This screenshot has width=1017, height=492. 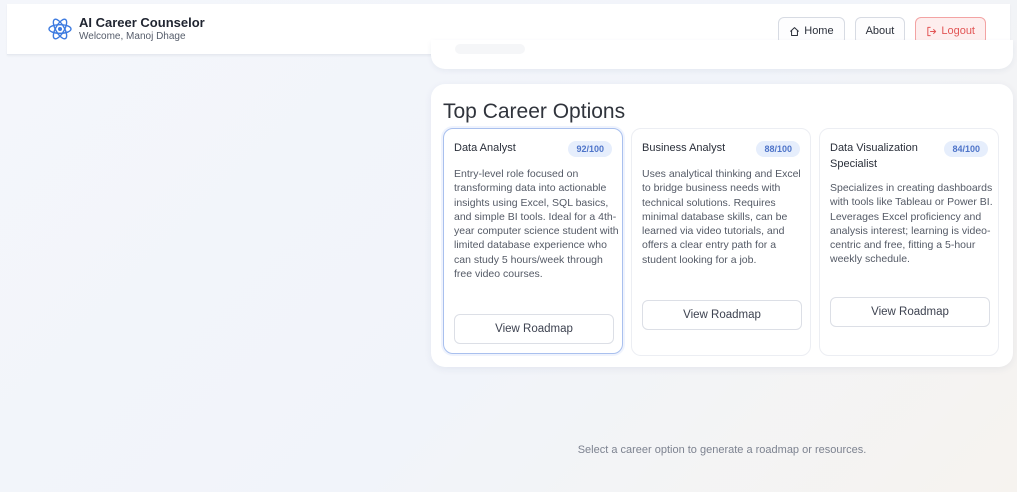 I want to click on welcome-text: Welcome, Manoj Dhage, so click(x=132, y=37).